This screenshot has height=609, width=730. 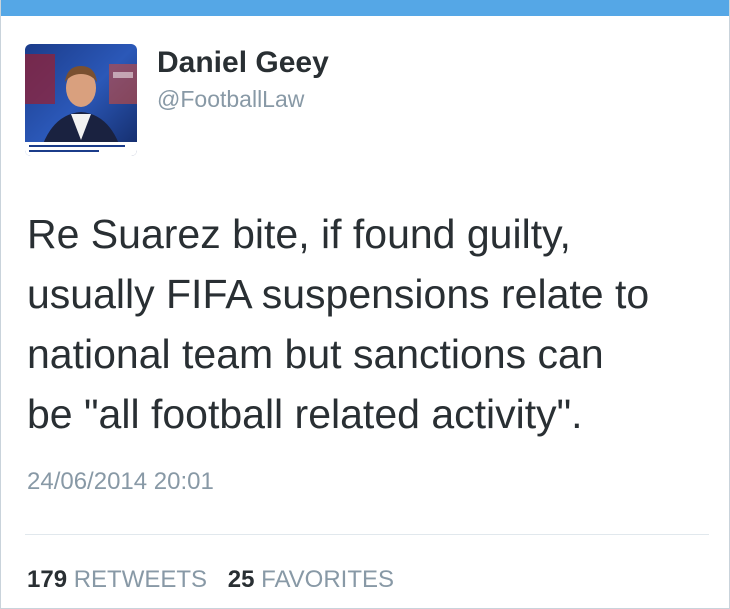 I want to click on avatar-photo-icon, so click(x=81, y=100).